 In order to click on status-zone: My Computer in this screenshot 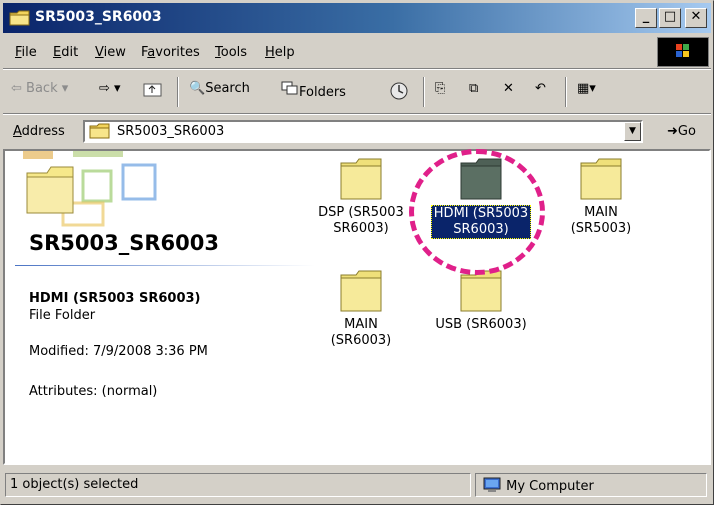, I will do `click(591, 485)`.